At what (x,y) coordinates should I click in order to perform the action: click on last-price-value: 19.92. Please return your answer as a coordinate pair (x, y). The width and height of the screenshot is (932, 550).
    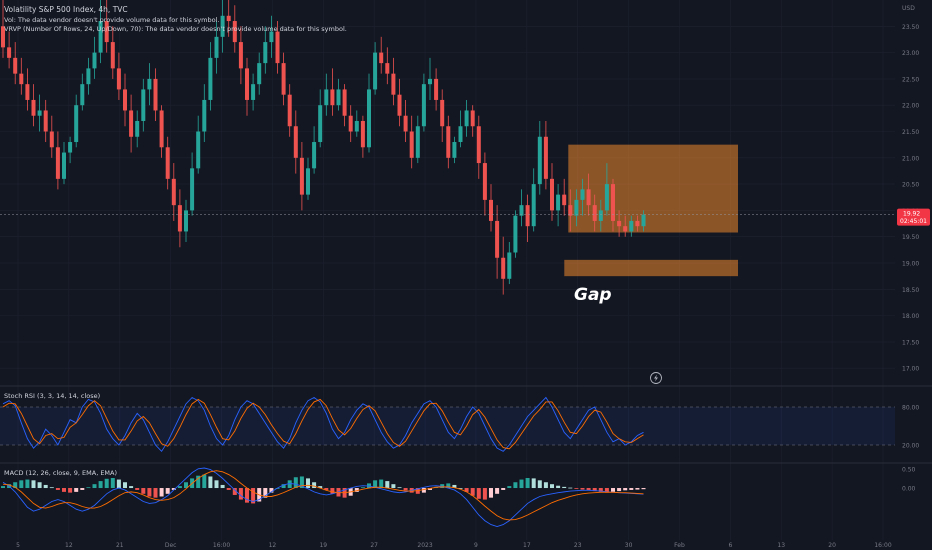
    Looking at the image, I should click on (911, 214).